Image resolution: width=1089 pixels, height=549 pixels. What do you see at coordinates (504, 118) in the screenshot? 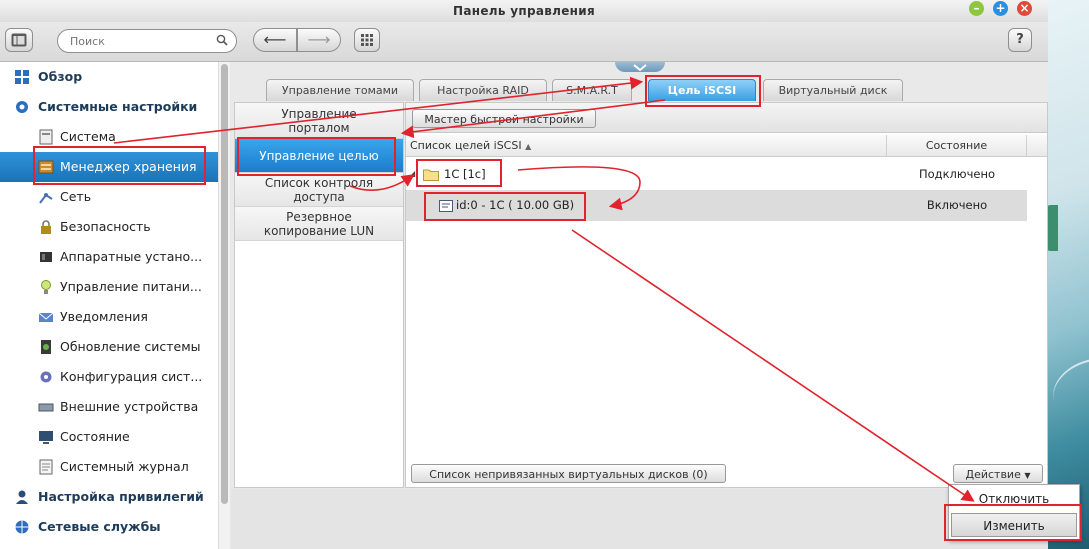
I see `quick-setup-wizard-button: Мастер быстрой настройки` at bounding box center [504, 118].